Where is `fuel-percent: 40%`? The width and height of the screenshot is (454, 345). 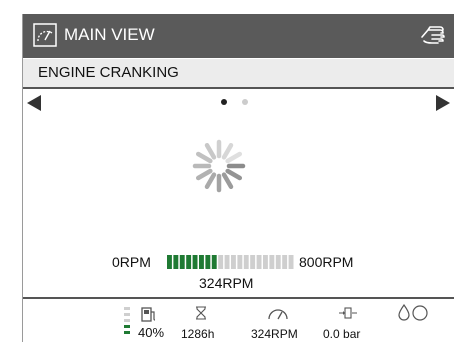 fuel-percent: 40% is located at coordinates (151, 332).